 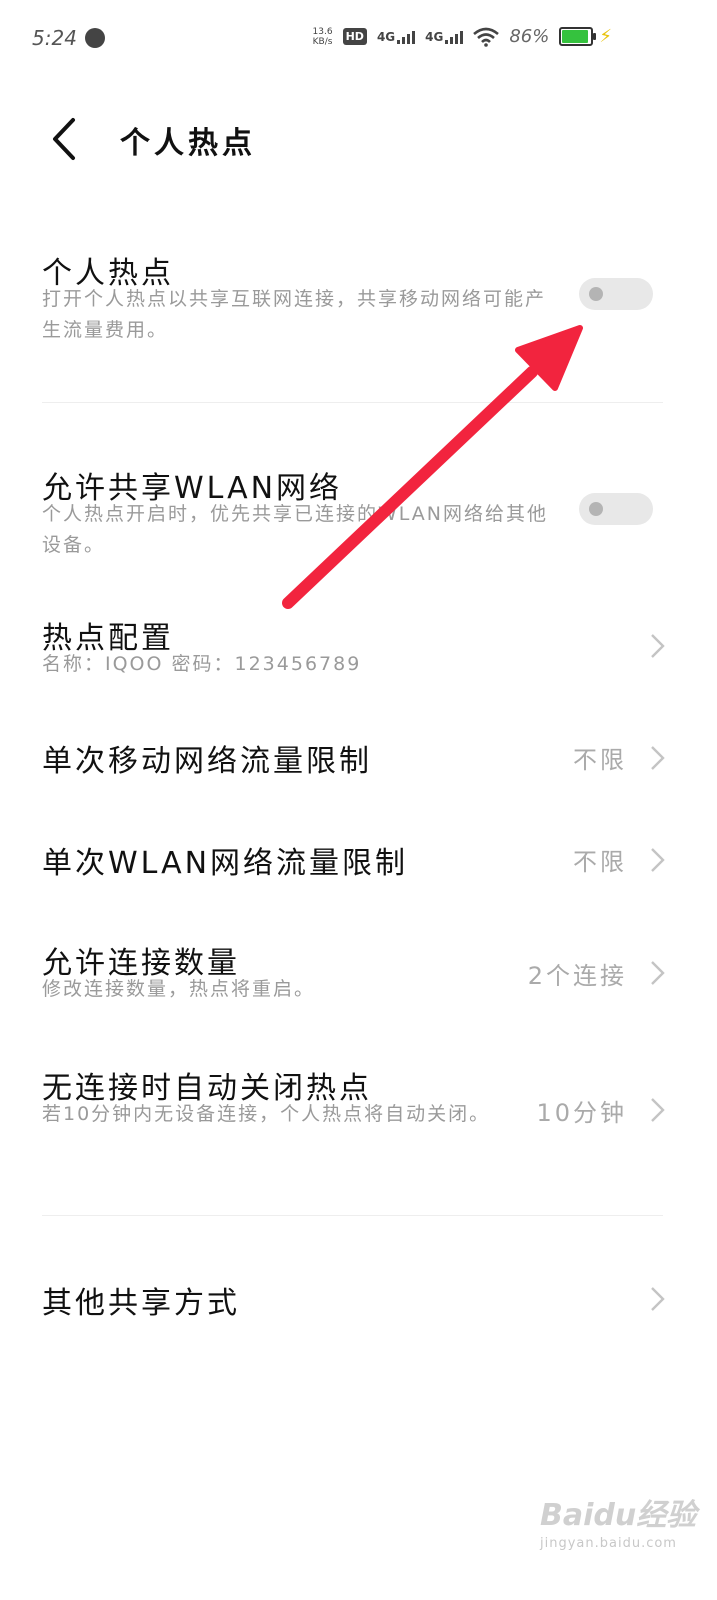 What do you see at coordinates (605, 36) in the screenshot?
I see `charging-icon: ⚡` at bounding box center [605, 36].